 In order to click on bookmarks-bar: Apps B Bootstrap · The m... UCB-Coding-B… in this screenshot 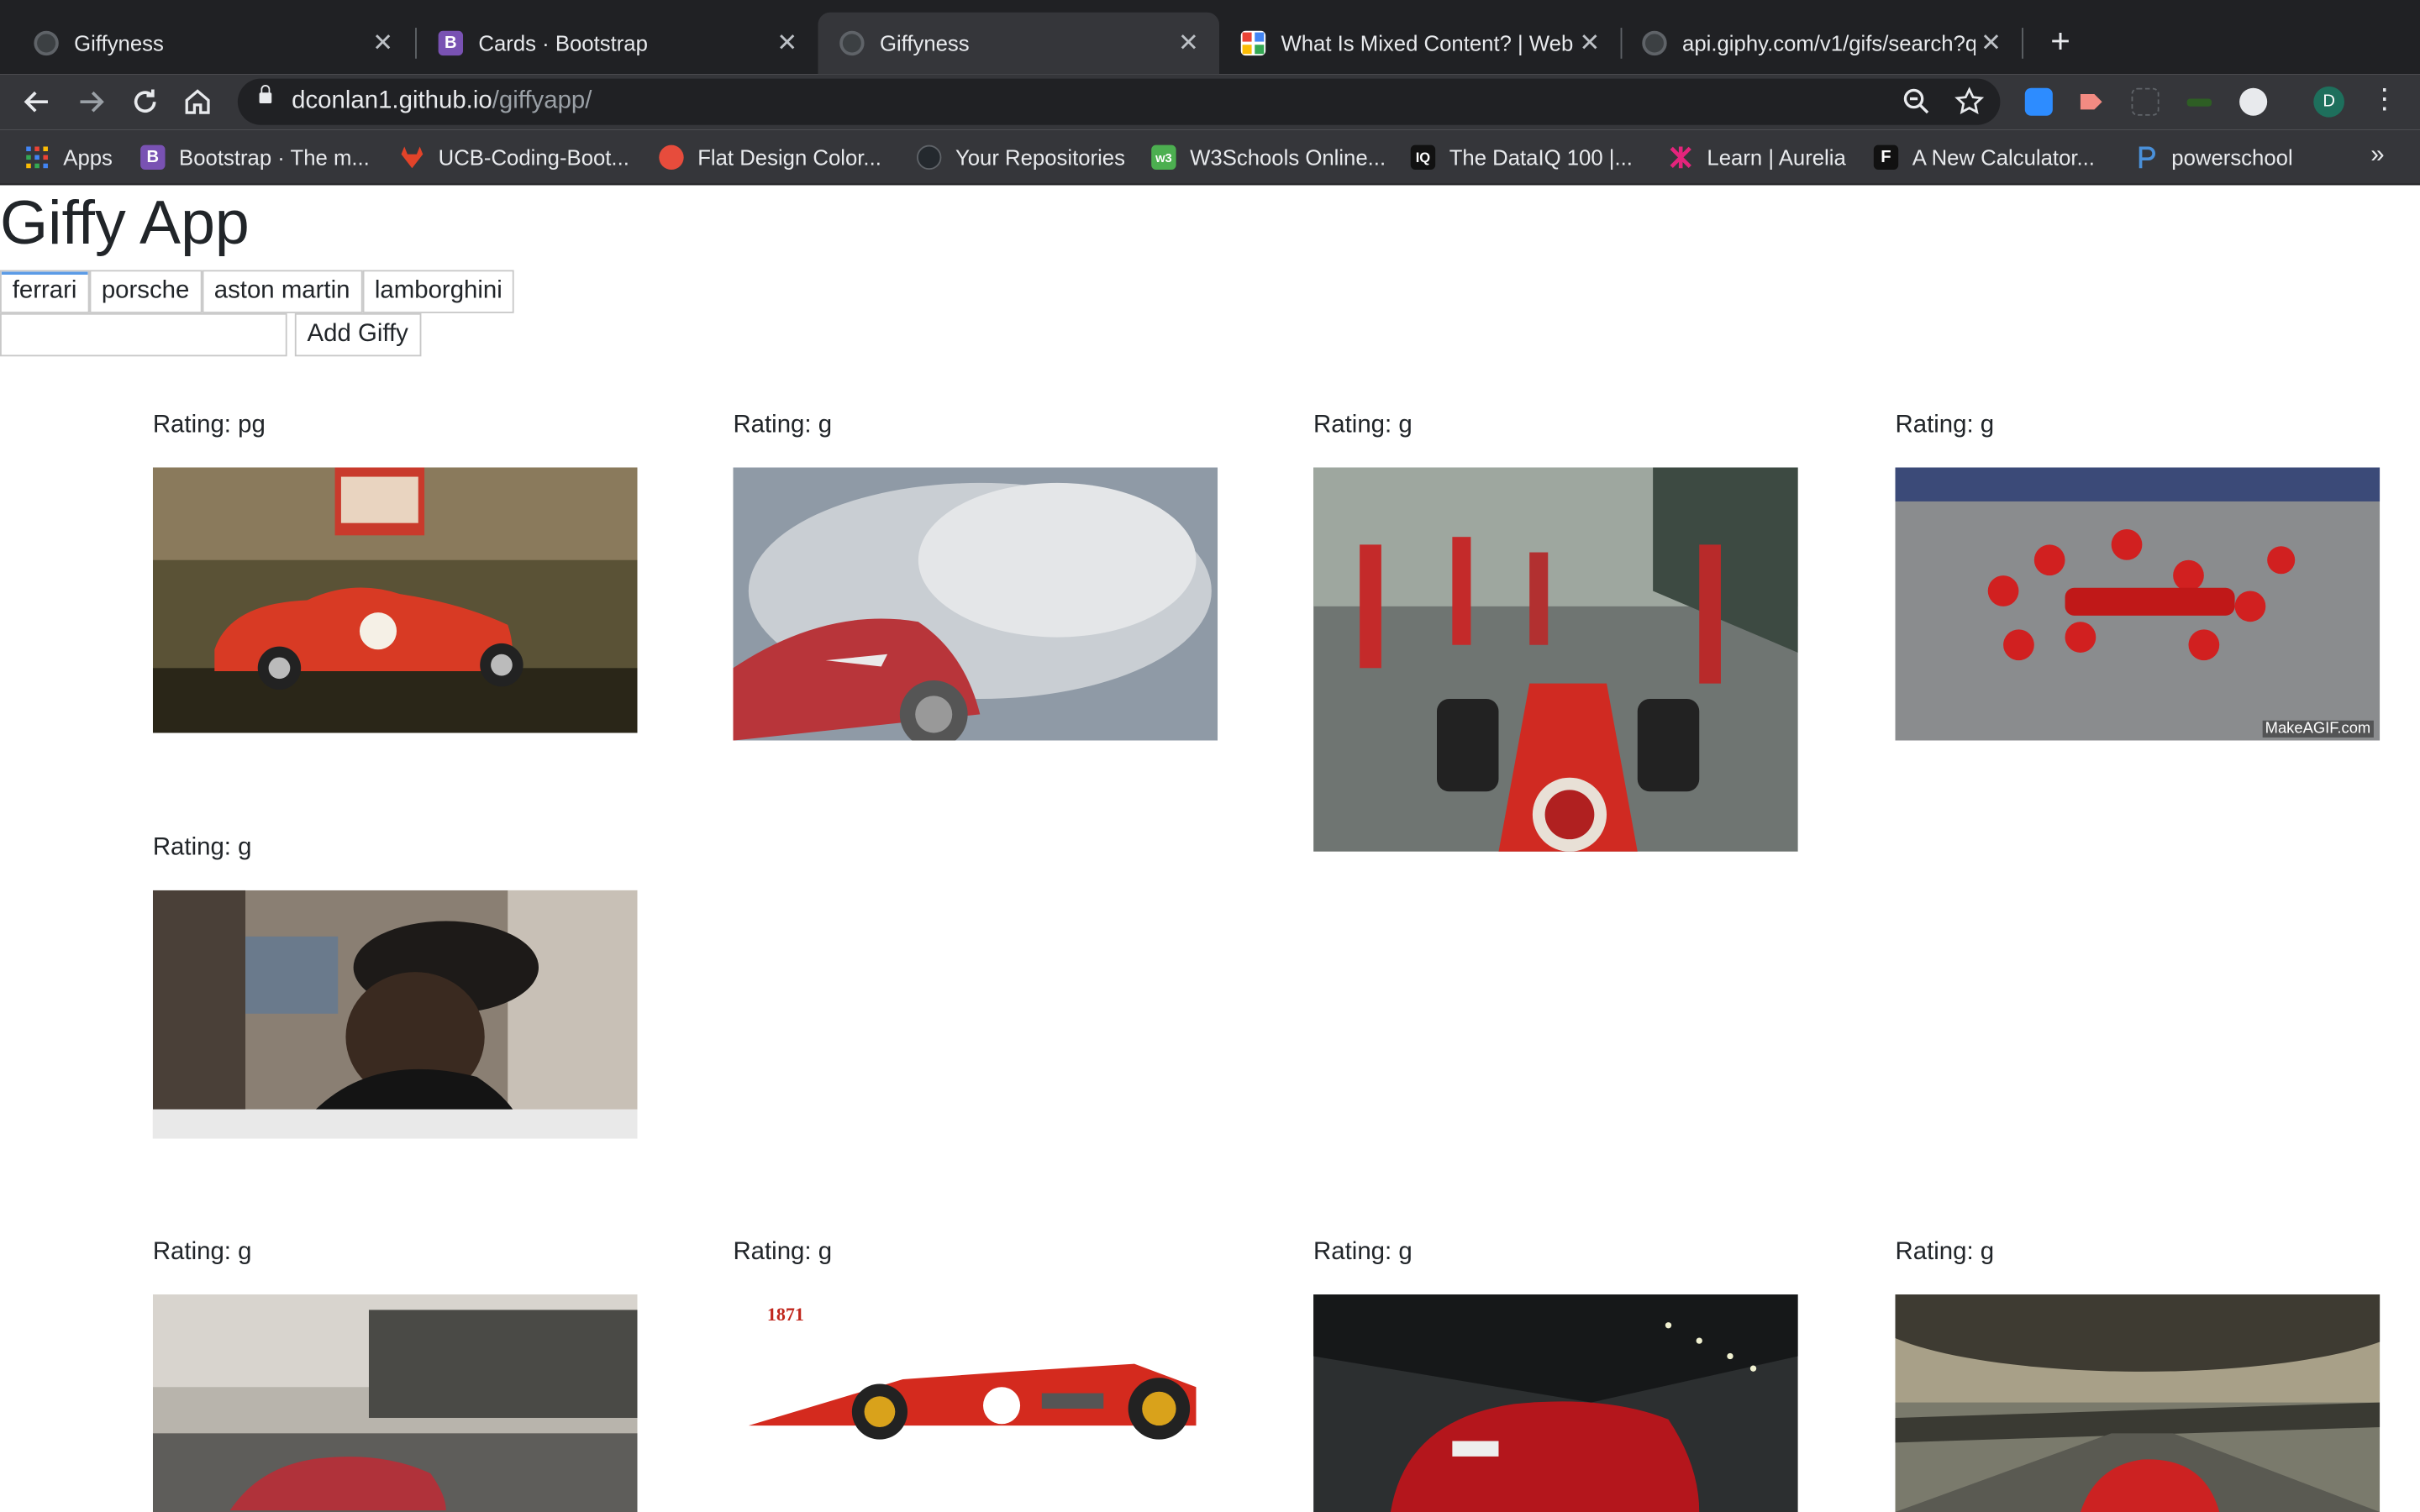, I will do `click(1210, 157)`.